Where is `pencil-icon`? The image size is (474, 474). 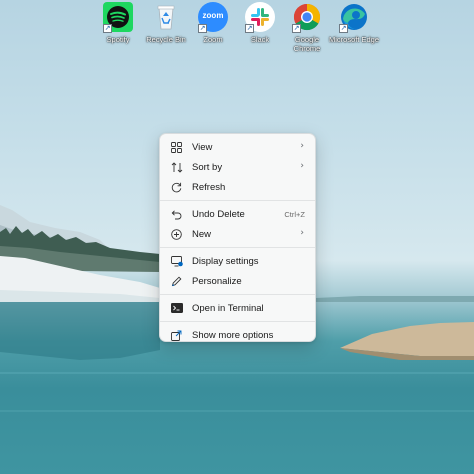
pencil-icon is located at coordinates (176, 281).